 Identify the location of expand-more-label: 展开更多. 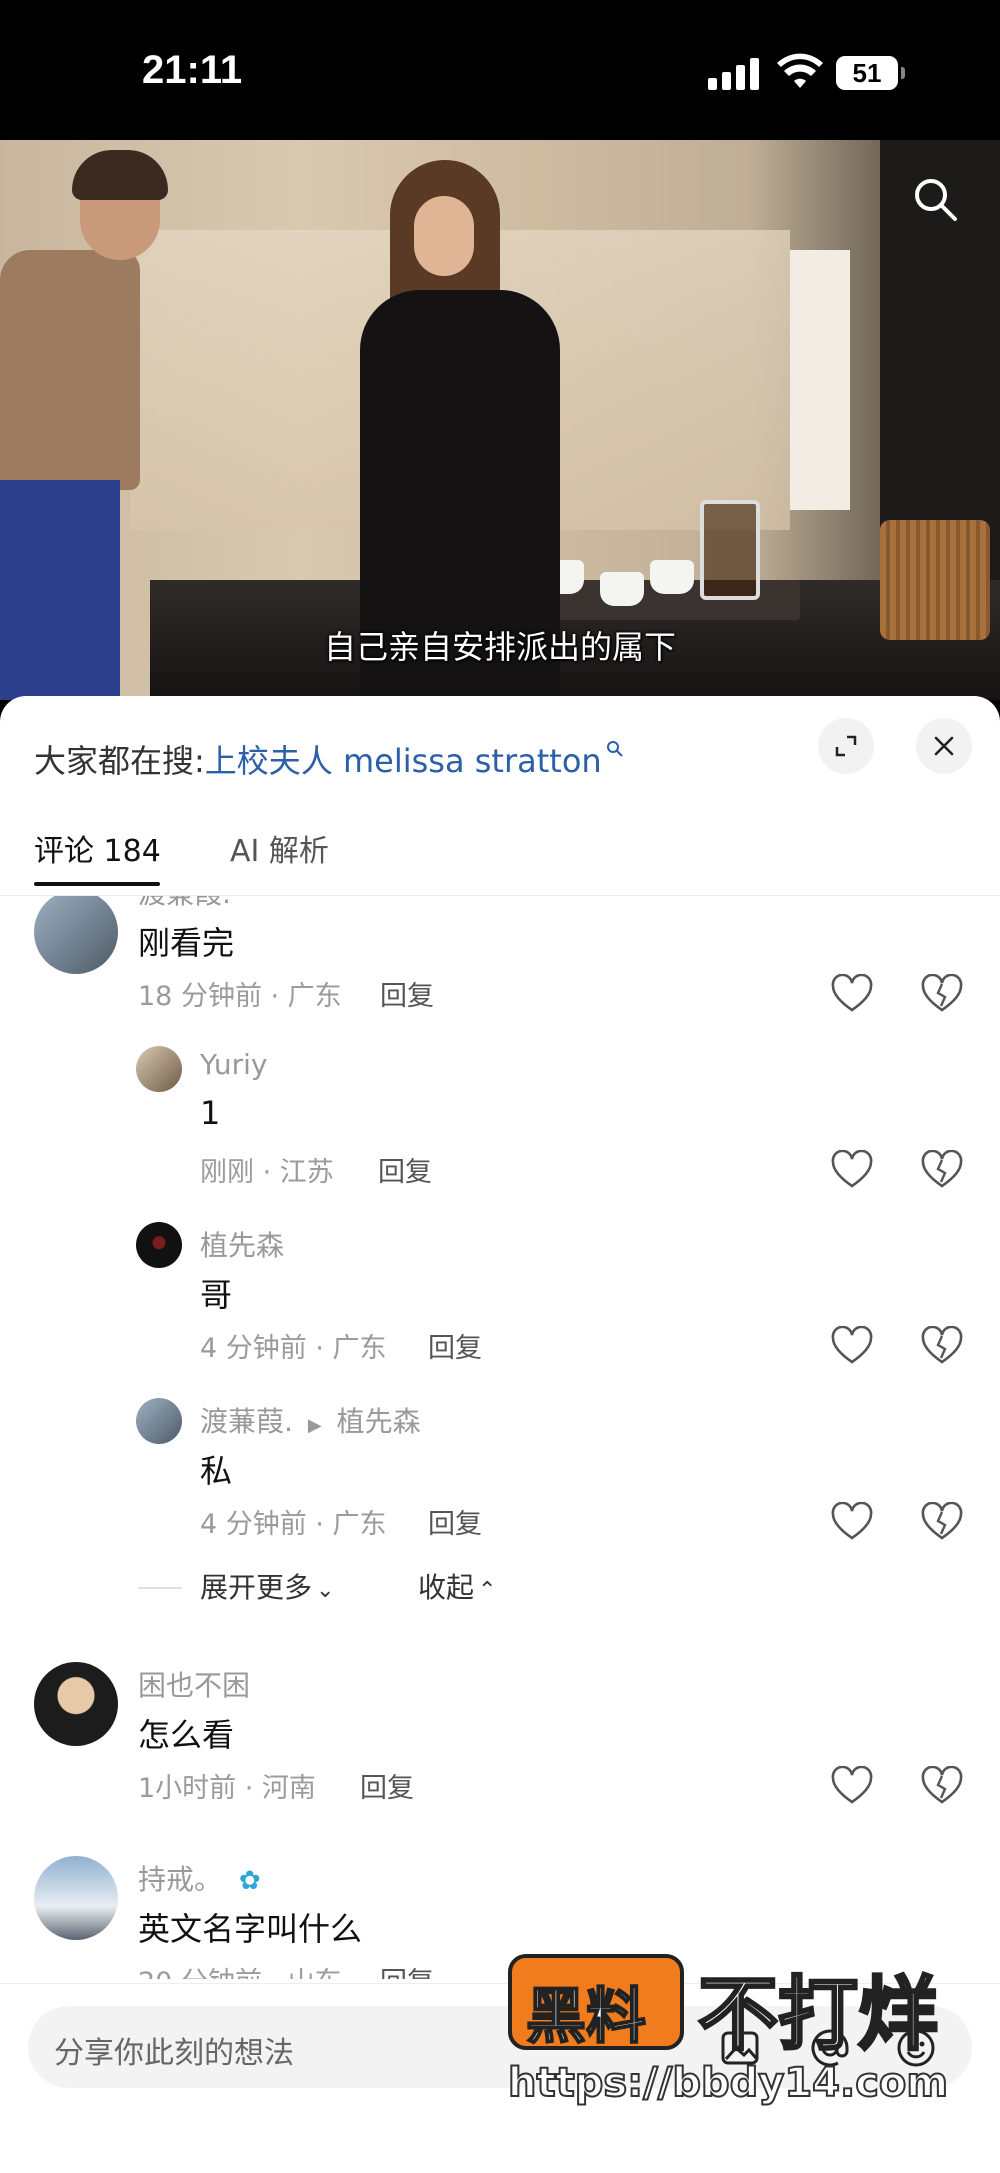
(256, 1587).